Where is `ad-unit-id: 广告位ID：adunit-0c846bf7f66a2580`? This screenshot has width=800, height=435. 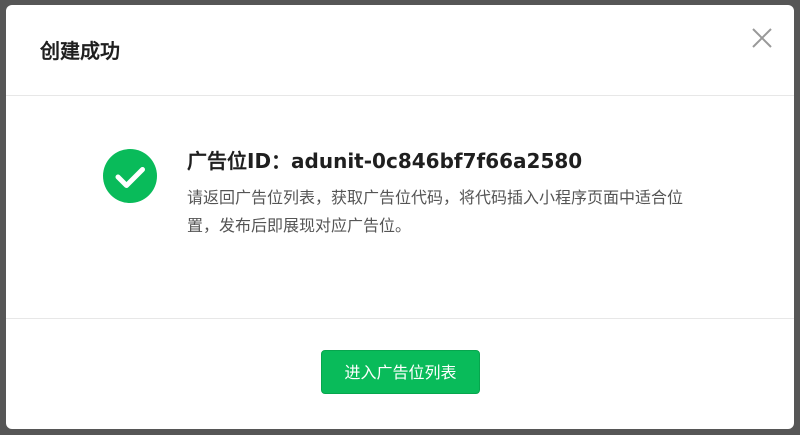 ad-unit-id: 广告位ID：adunit-0c846bf7f66a2580 is located at coordinates (385, 161).